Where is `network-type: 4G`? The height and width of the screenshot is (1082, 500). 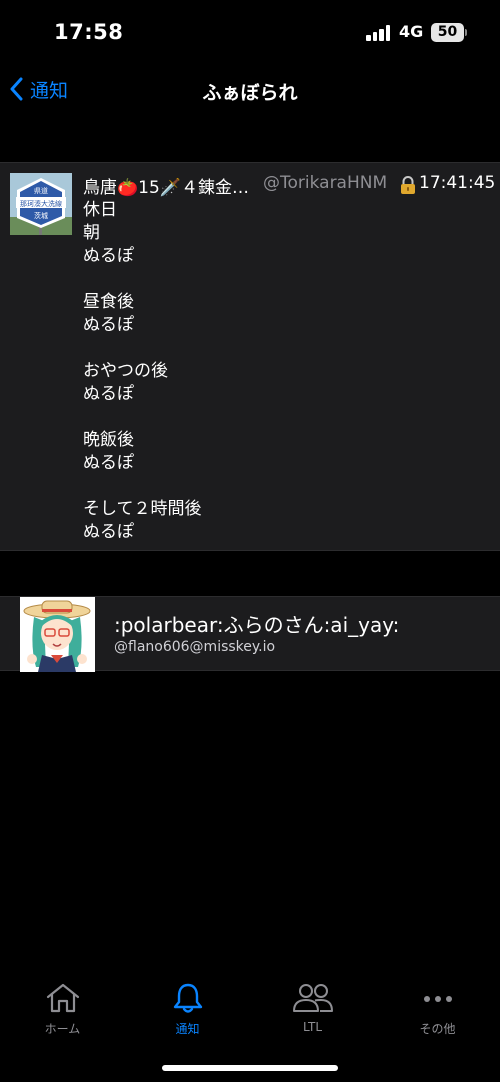 network-type: 4G is located at coordinates (411, 31).